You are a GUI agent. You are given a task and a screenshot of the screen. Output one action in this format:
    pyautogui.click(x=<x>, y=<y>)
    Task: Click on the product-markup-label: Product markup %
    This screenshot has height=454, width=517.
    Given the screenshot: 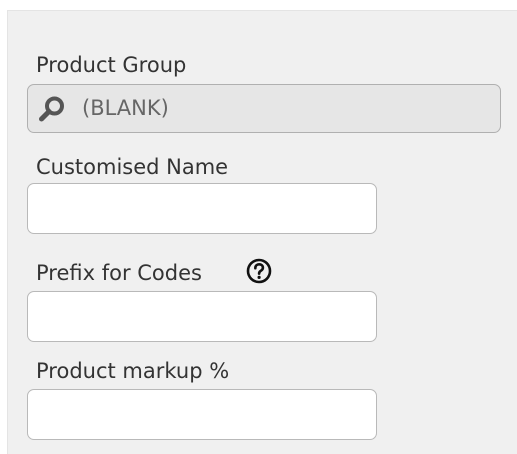 What is the action you would take?
    pyautogui.click(x=133, y=371)
    